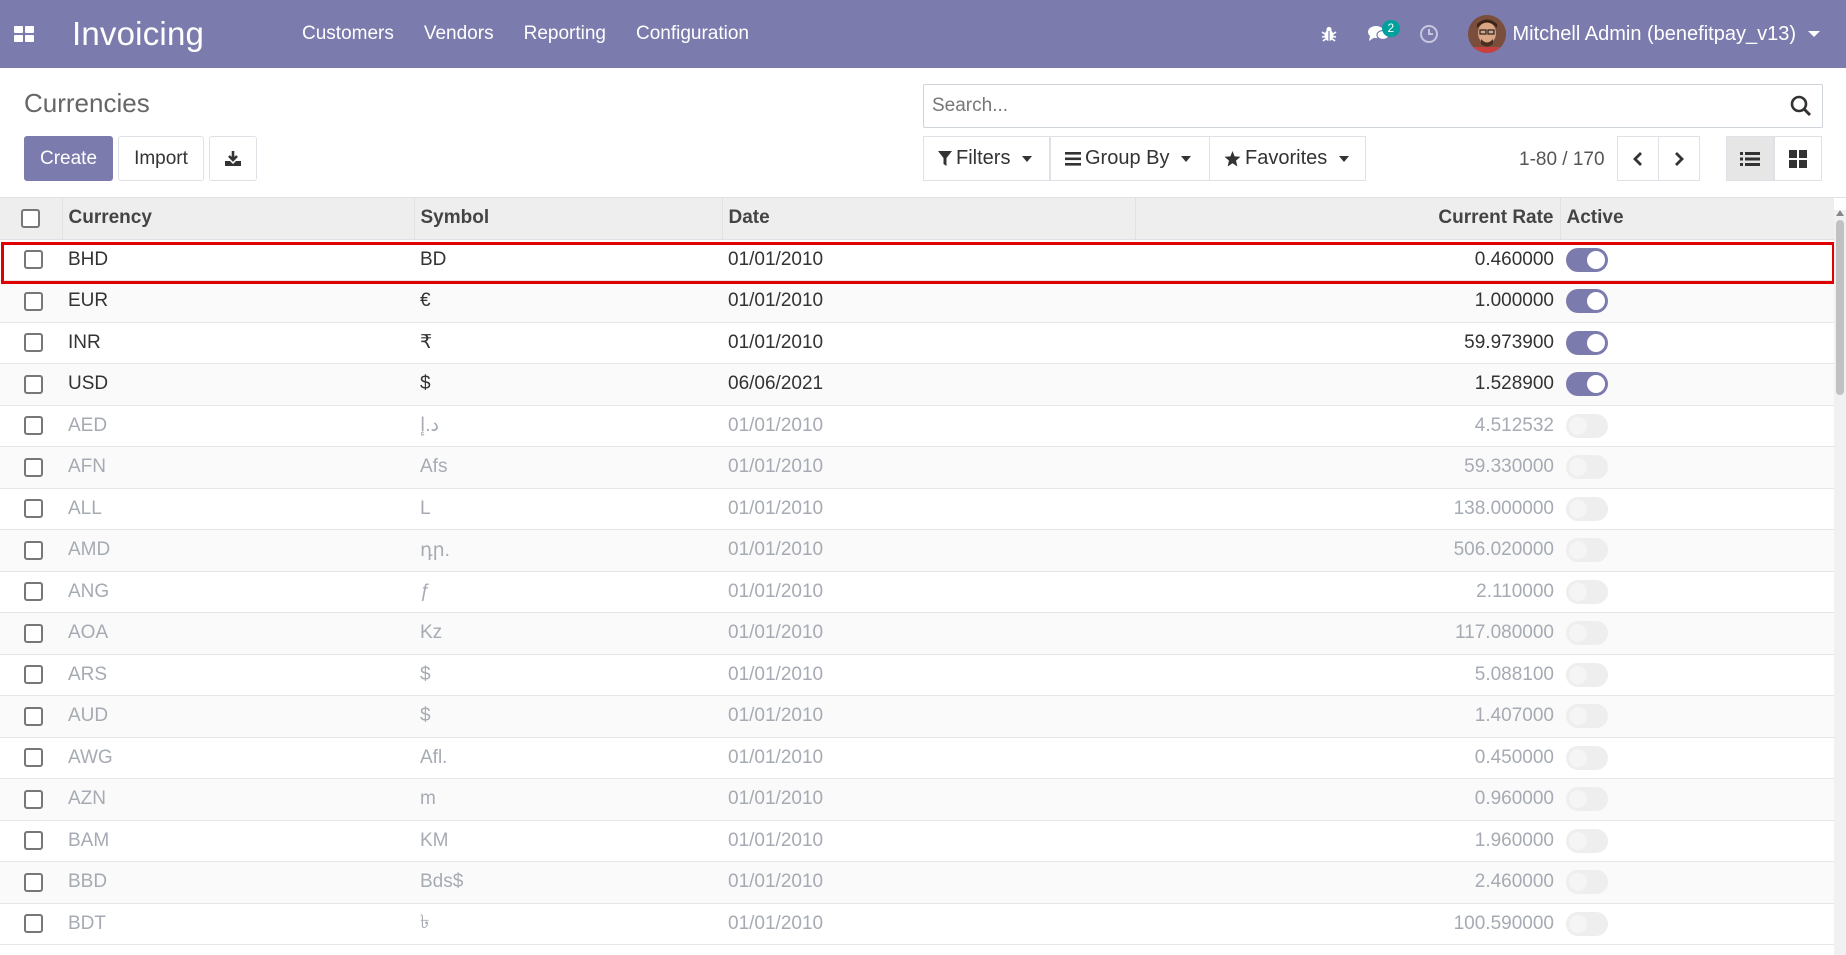 This screenshot has height=955, width=1846. I want to click on current-rate-cell: 1.960000, so click(1347, 841).